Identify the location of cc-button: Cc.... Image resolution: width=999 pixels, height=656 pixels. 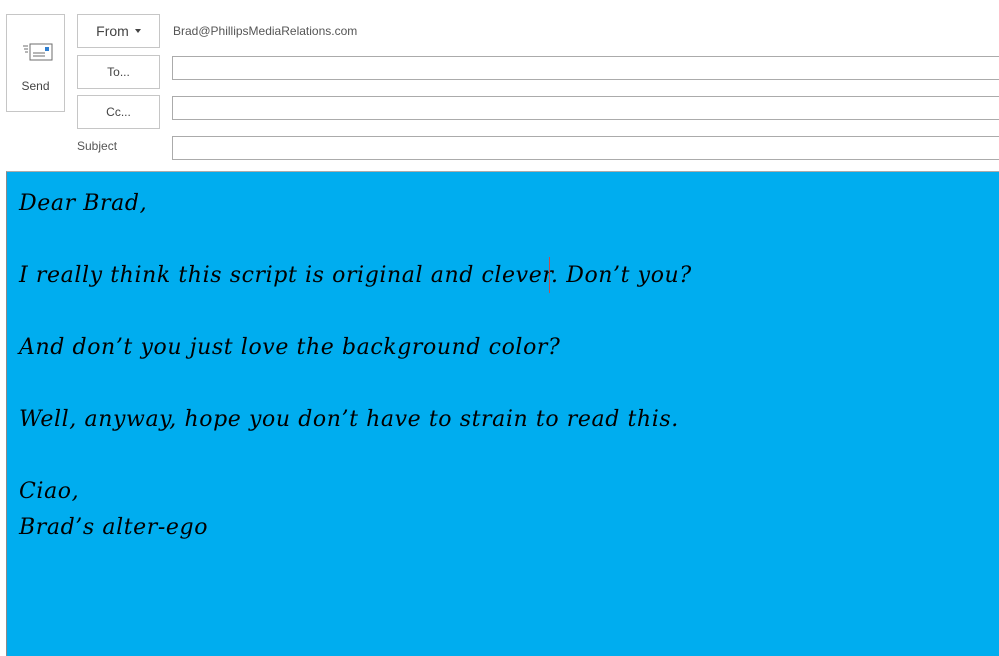
(118, 112).